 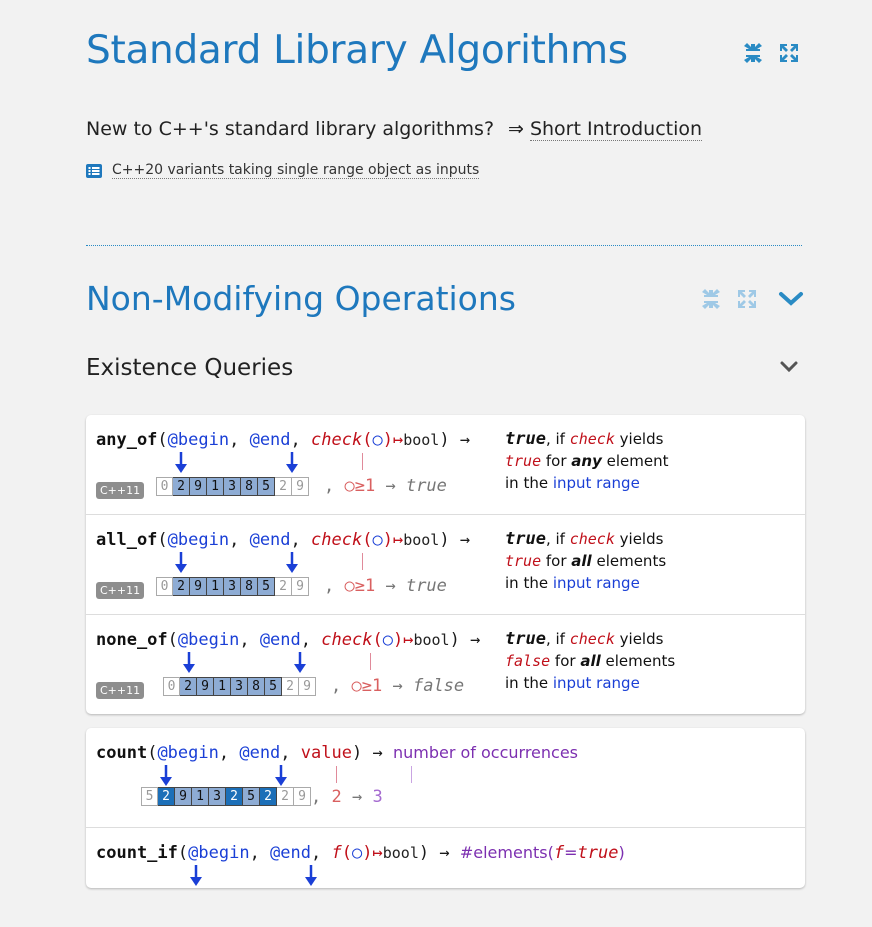 I want to click on count-example: , 2 → 3, so click(x=347, y=797).